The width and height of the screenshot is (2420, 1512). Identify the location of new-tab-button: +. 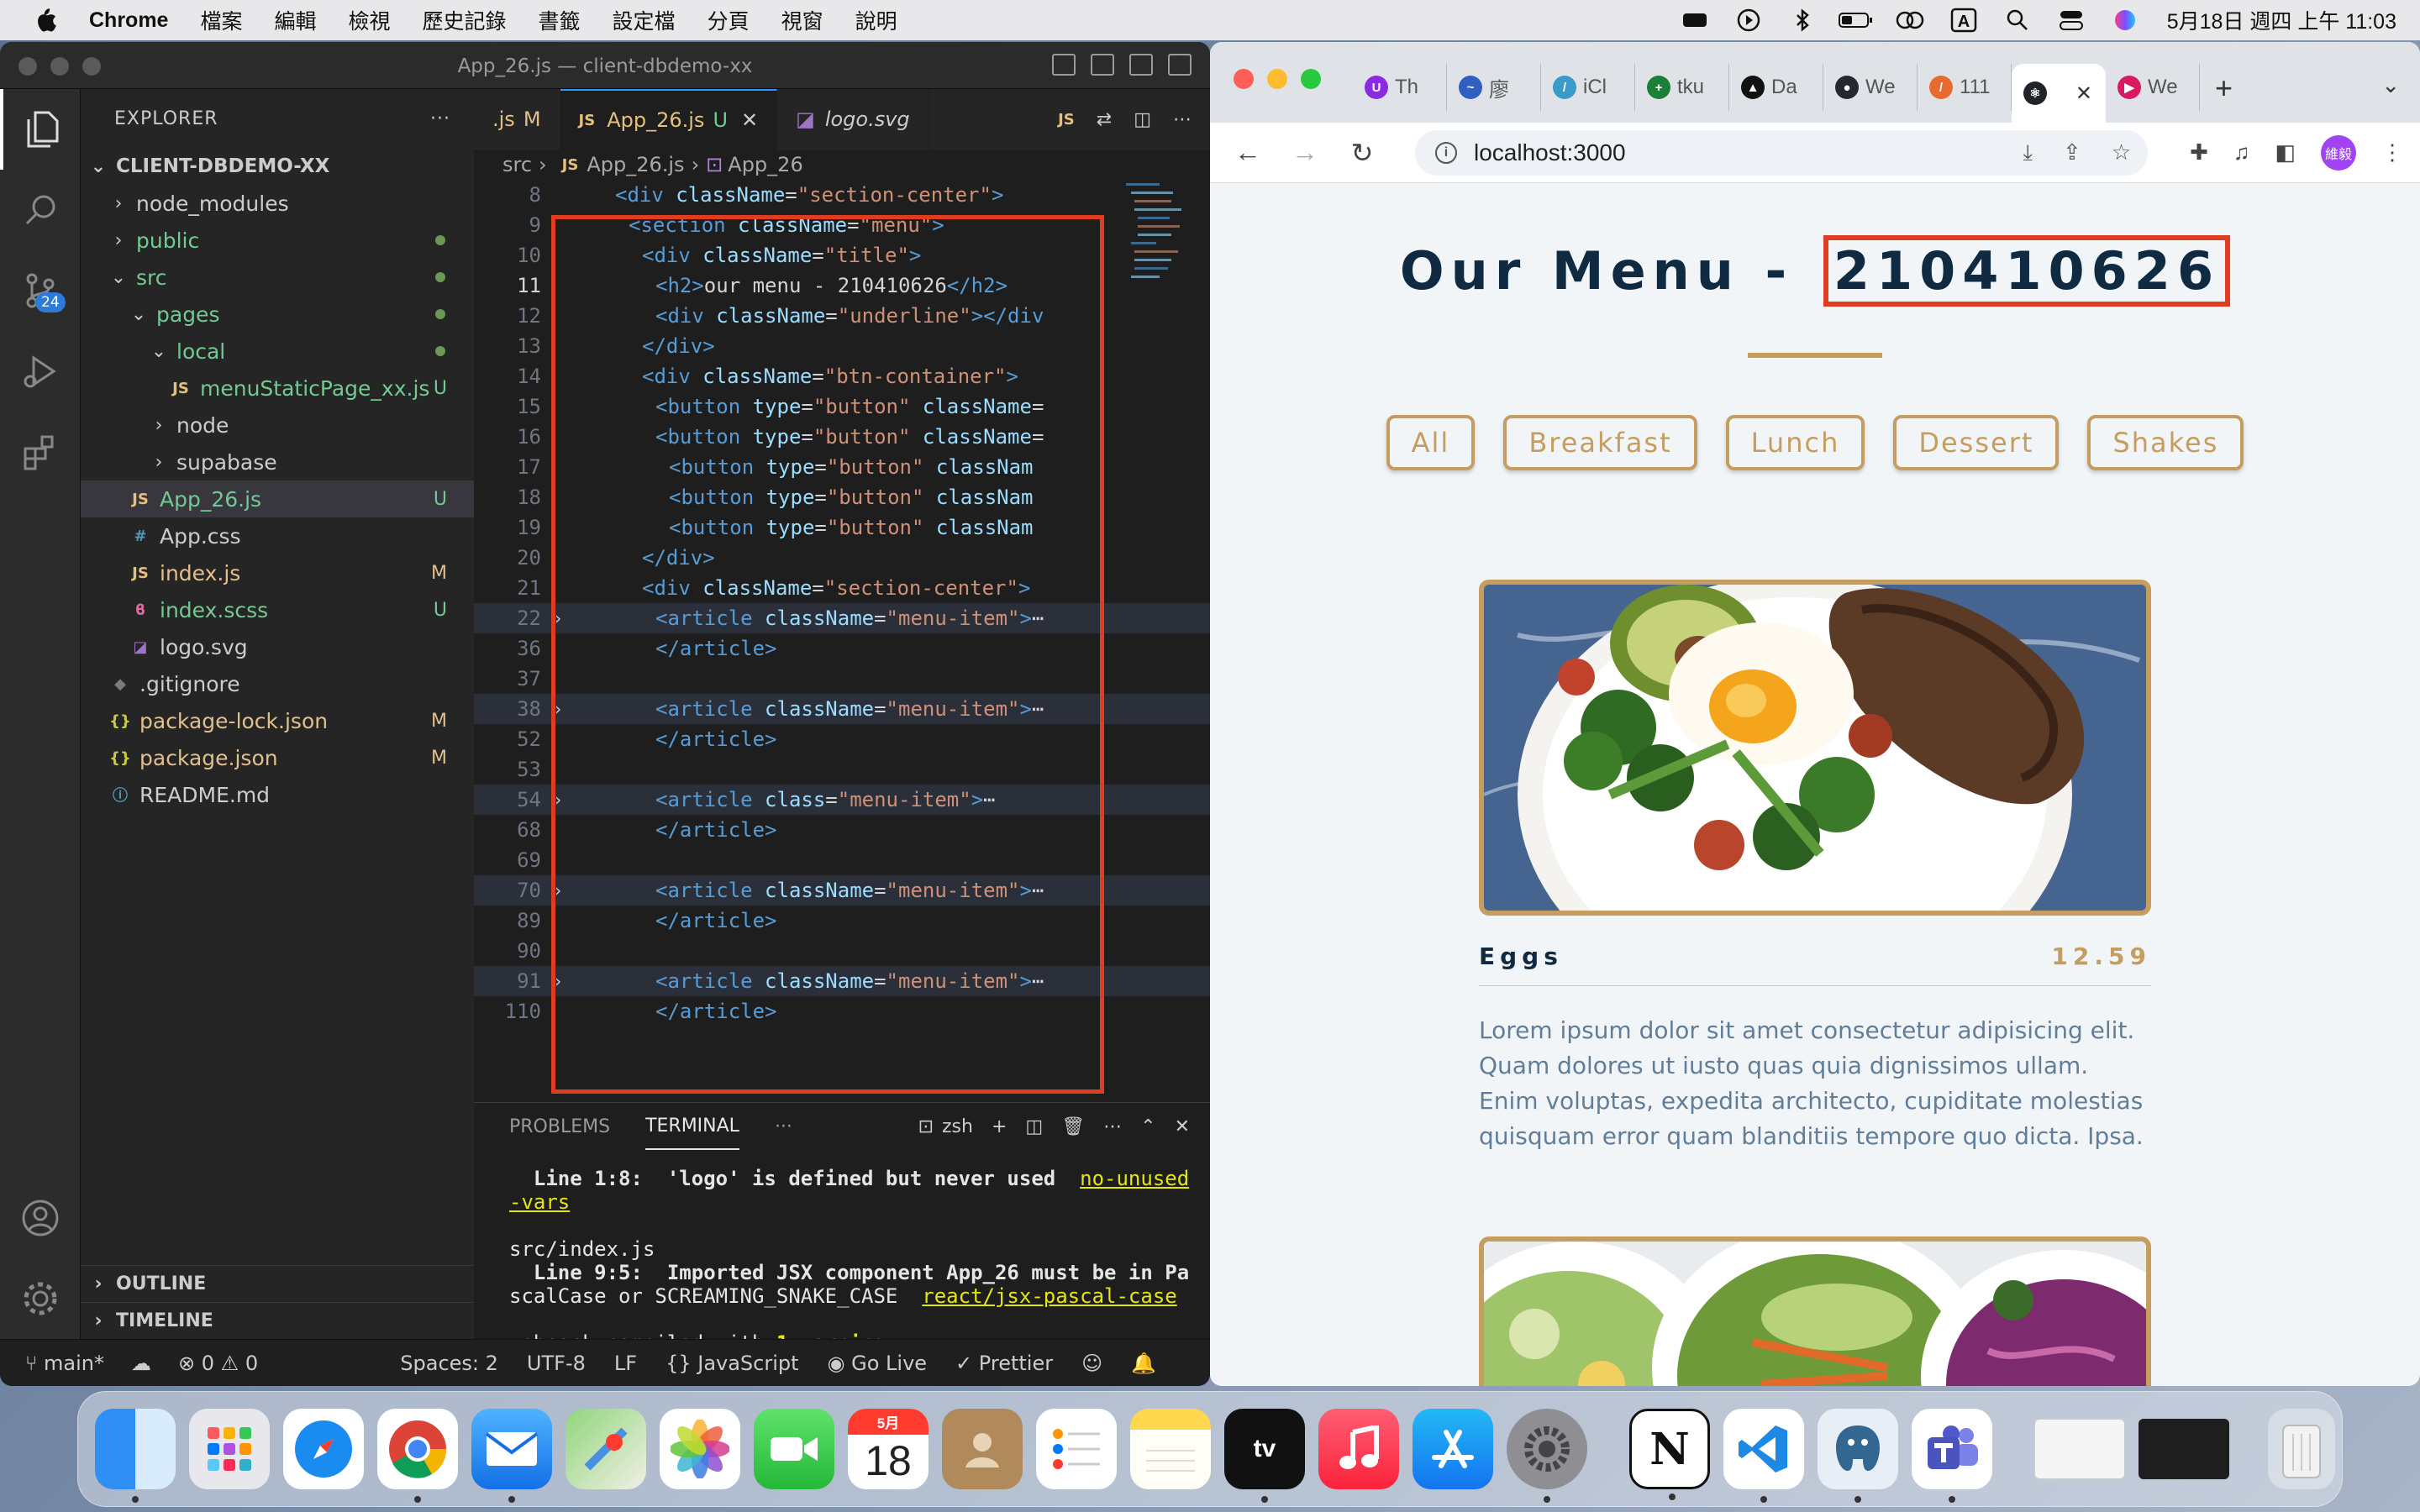
(2224, 88).